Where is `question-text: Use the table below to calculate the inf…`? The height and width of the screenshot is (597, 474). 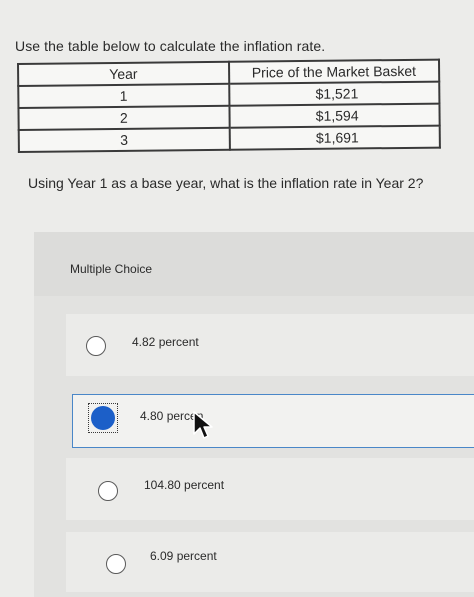
question-text: Use the table below to calculate the inf… is located at coordinates (170, 46).